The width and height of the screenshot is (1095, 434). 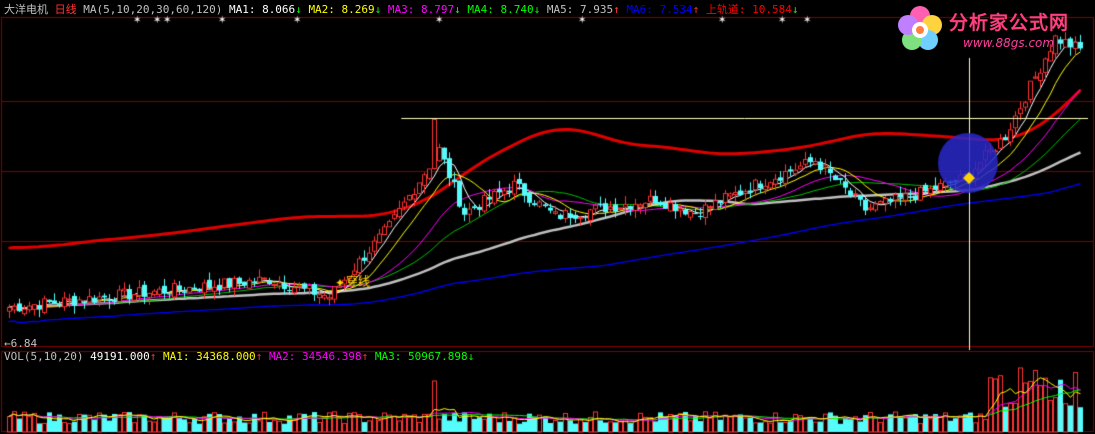 What do you see at coordinates (580, 9) in the screenshot?
I see `ma-item-4: MA5: 7.935` at bounding box center [580, 9].